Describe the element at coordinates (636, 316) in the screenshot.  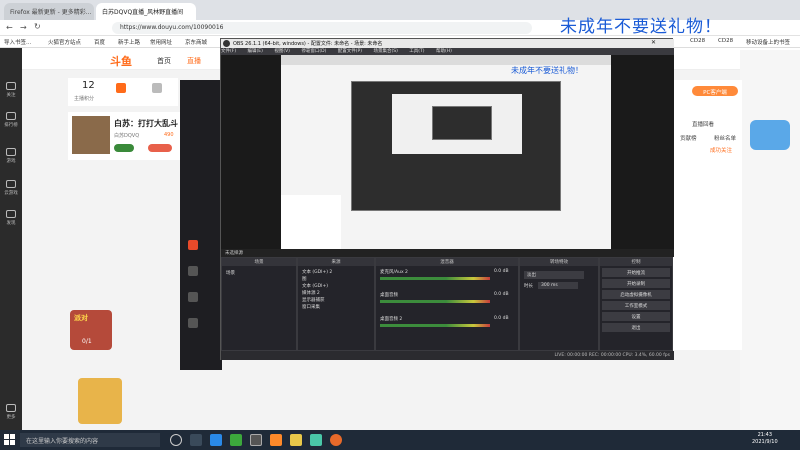
I see `settings-button: 设置` at that location.